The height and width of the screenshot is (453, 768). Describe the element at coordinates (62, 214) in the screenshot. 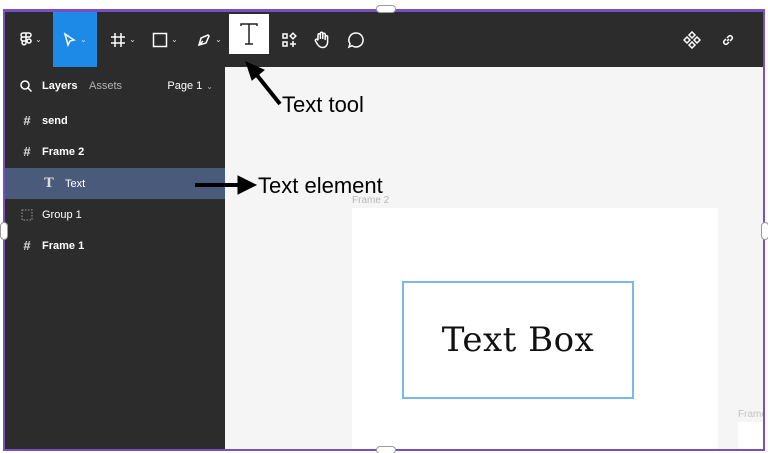

I see `layer-label: Group 1` at that location.